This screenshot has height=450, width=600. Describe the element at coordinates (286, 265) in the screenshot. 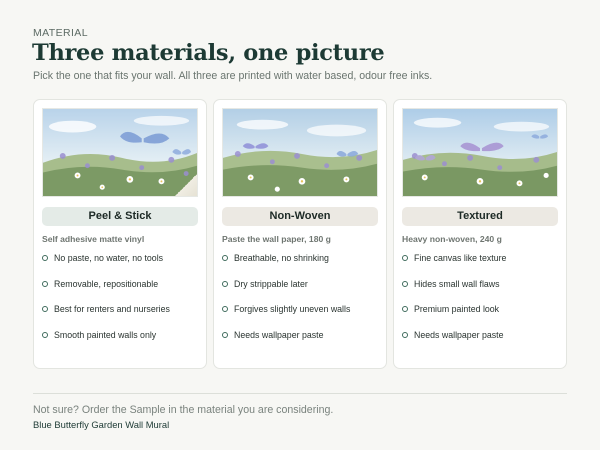

I see `list-item: Breathable, no shrinking` at that location.